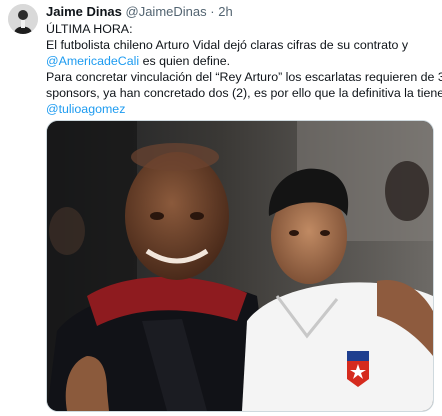  Describe the element at coordinates (92, 61) in the screenshot. I see `mention-americadecali: @AmericadeCali` at that location.